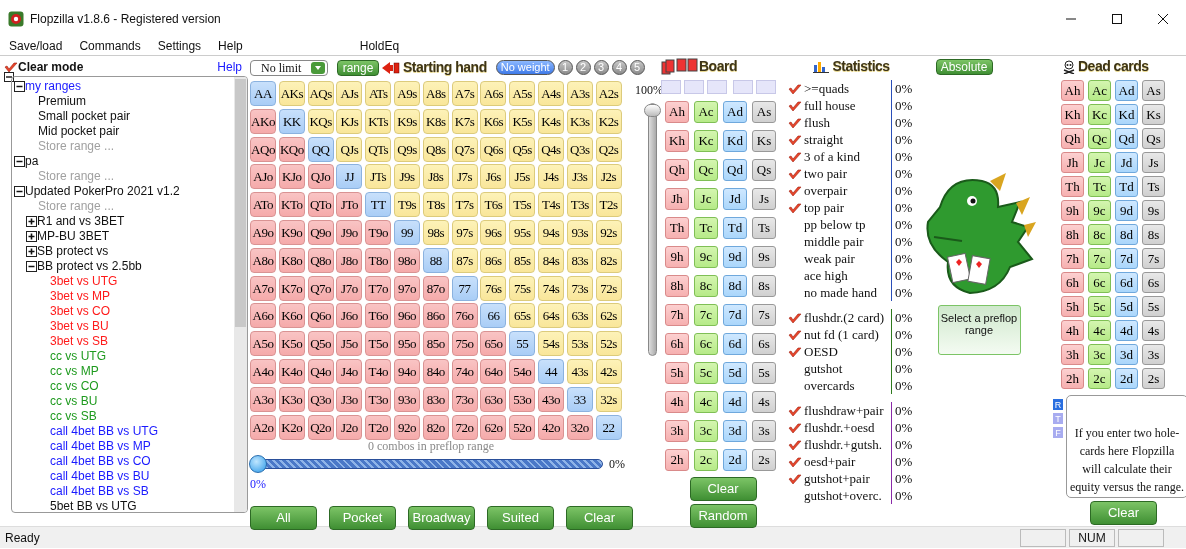 Image resolution: width=1186 pixels, height=549 pixels. Describe the element at coordinates (735, 199) in the screenshot. I see `card-button: Jd` at that location.